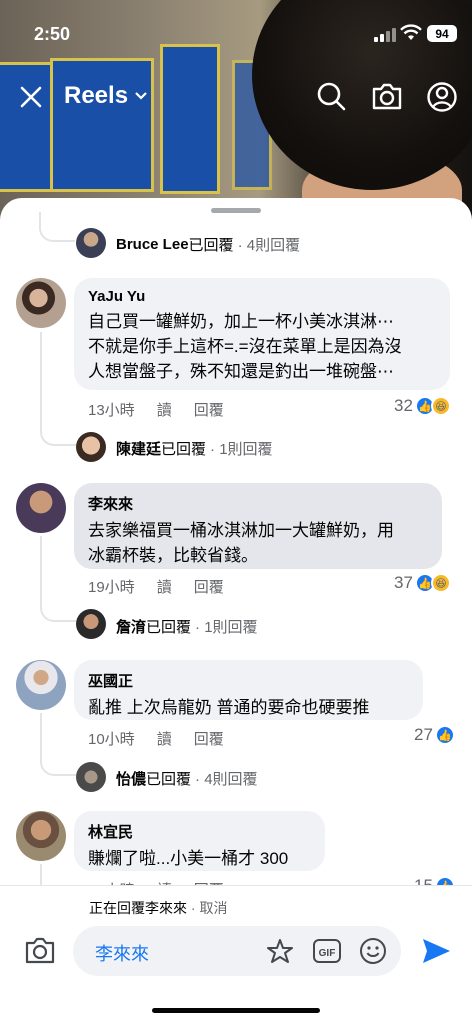  What do you see at coordinates (403, 405) in the screenshot?
I see `reaction-number: 32` at bounding box center [403, 405].